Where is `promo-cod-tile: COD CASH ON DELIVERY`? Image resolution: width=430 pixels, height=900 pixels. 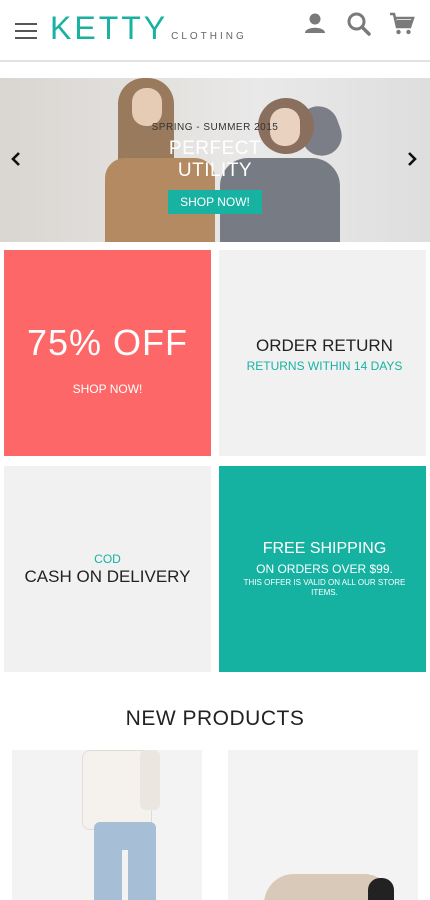 promo-cod-tile: COD CASH ON DELIVERY is located at coordinates (107, 569).